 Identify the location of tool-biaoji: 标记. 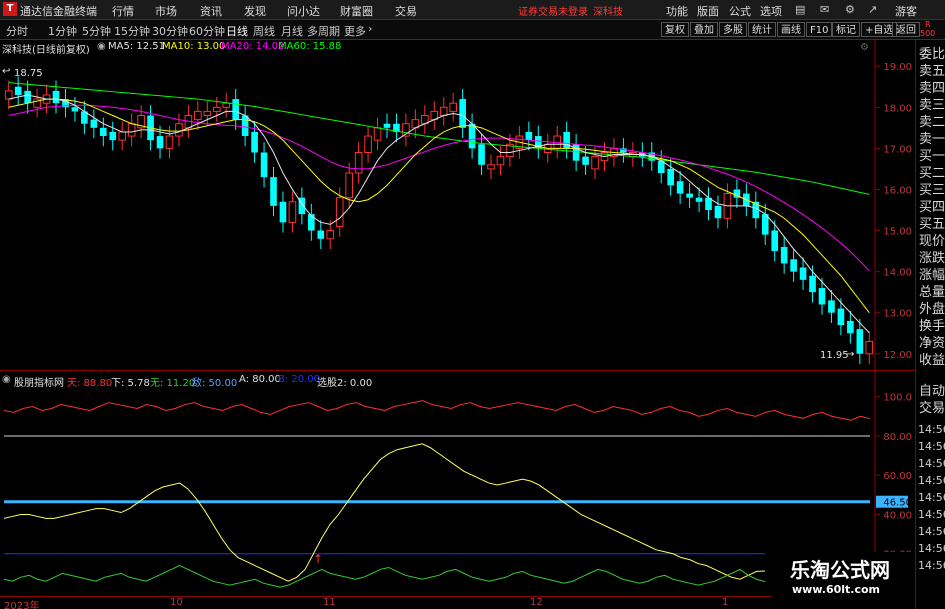
(846, 29).